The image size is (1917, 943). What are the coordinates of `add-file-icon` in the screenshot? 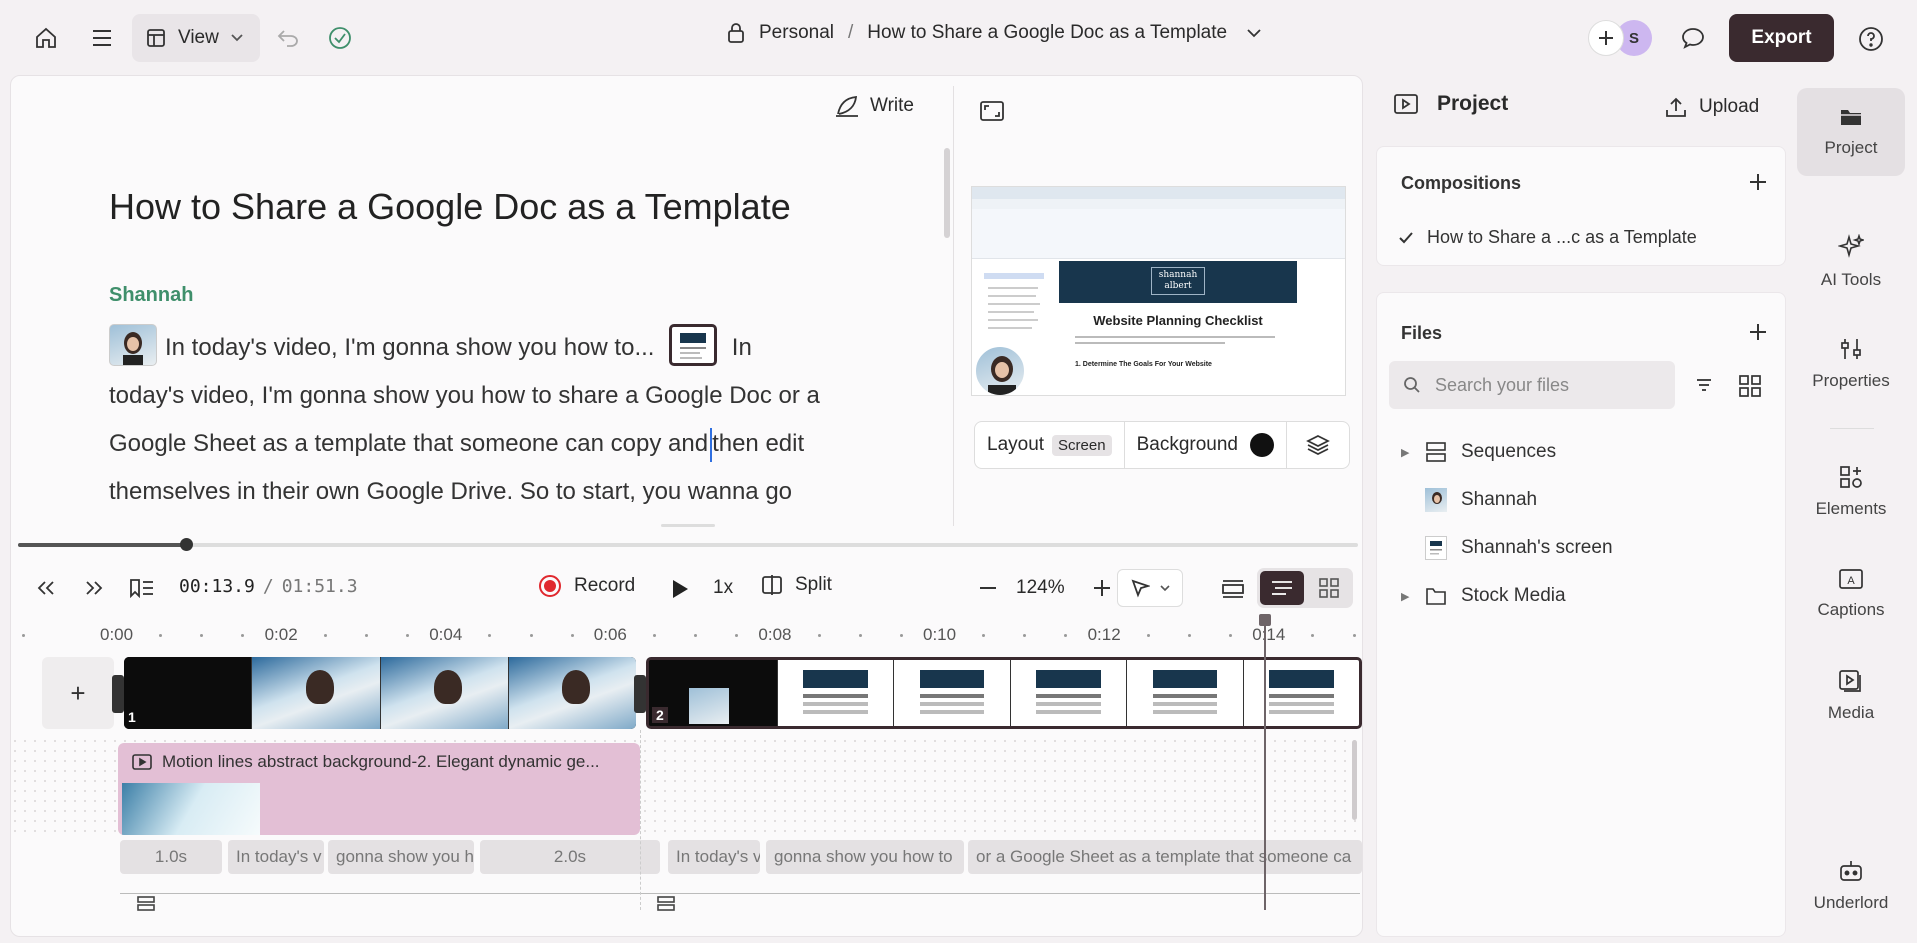 It's located at (1758, 332).